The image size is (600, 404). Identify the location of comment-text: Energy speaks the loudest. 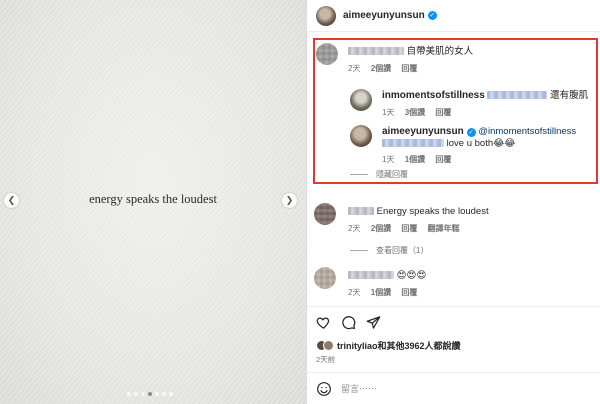
(432, 211).